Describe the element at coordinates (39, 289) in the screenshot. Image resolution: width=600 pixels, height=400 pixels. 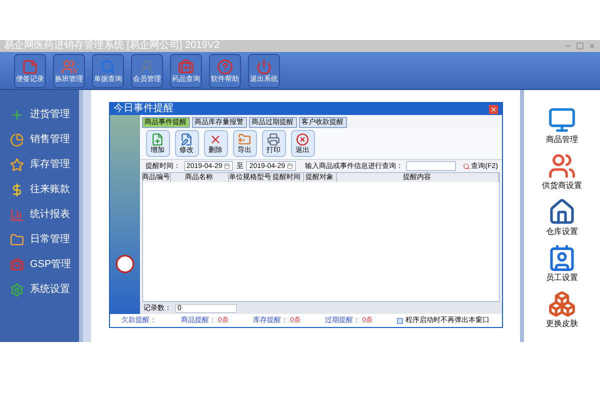
I see `sidebar-item: 系统设置` at that location.